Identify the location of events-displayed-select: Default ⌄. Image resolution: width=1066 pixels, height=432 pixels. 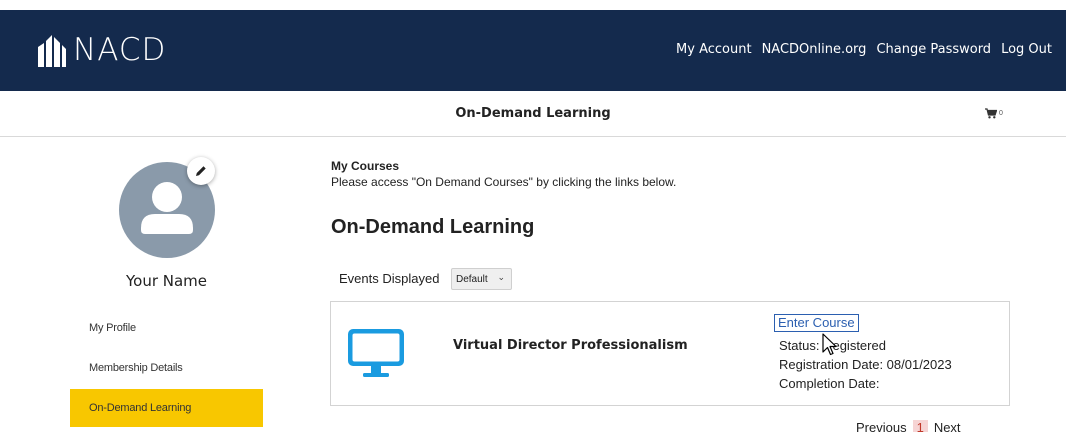
(481, 279).